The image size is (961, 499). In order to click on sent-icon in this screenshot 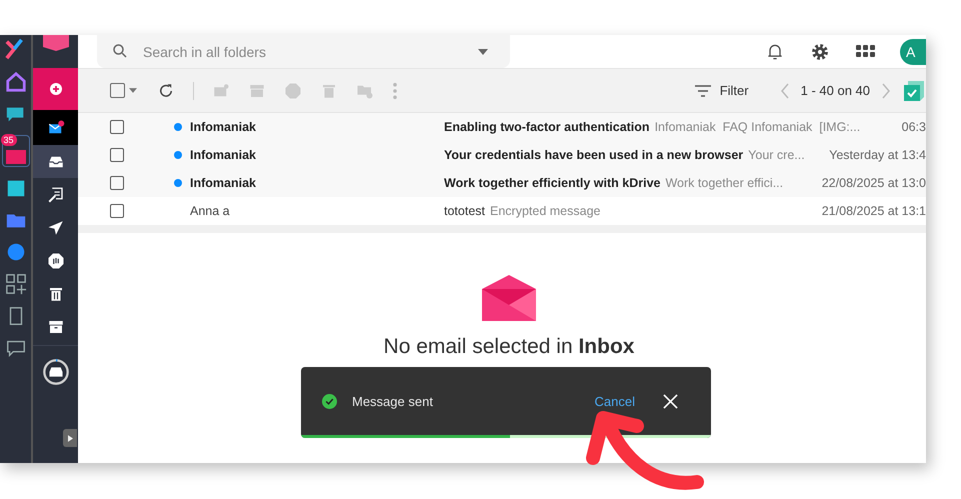, I will do `click(55, 227)`.